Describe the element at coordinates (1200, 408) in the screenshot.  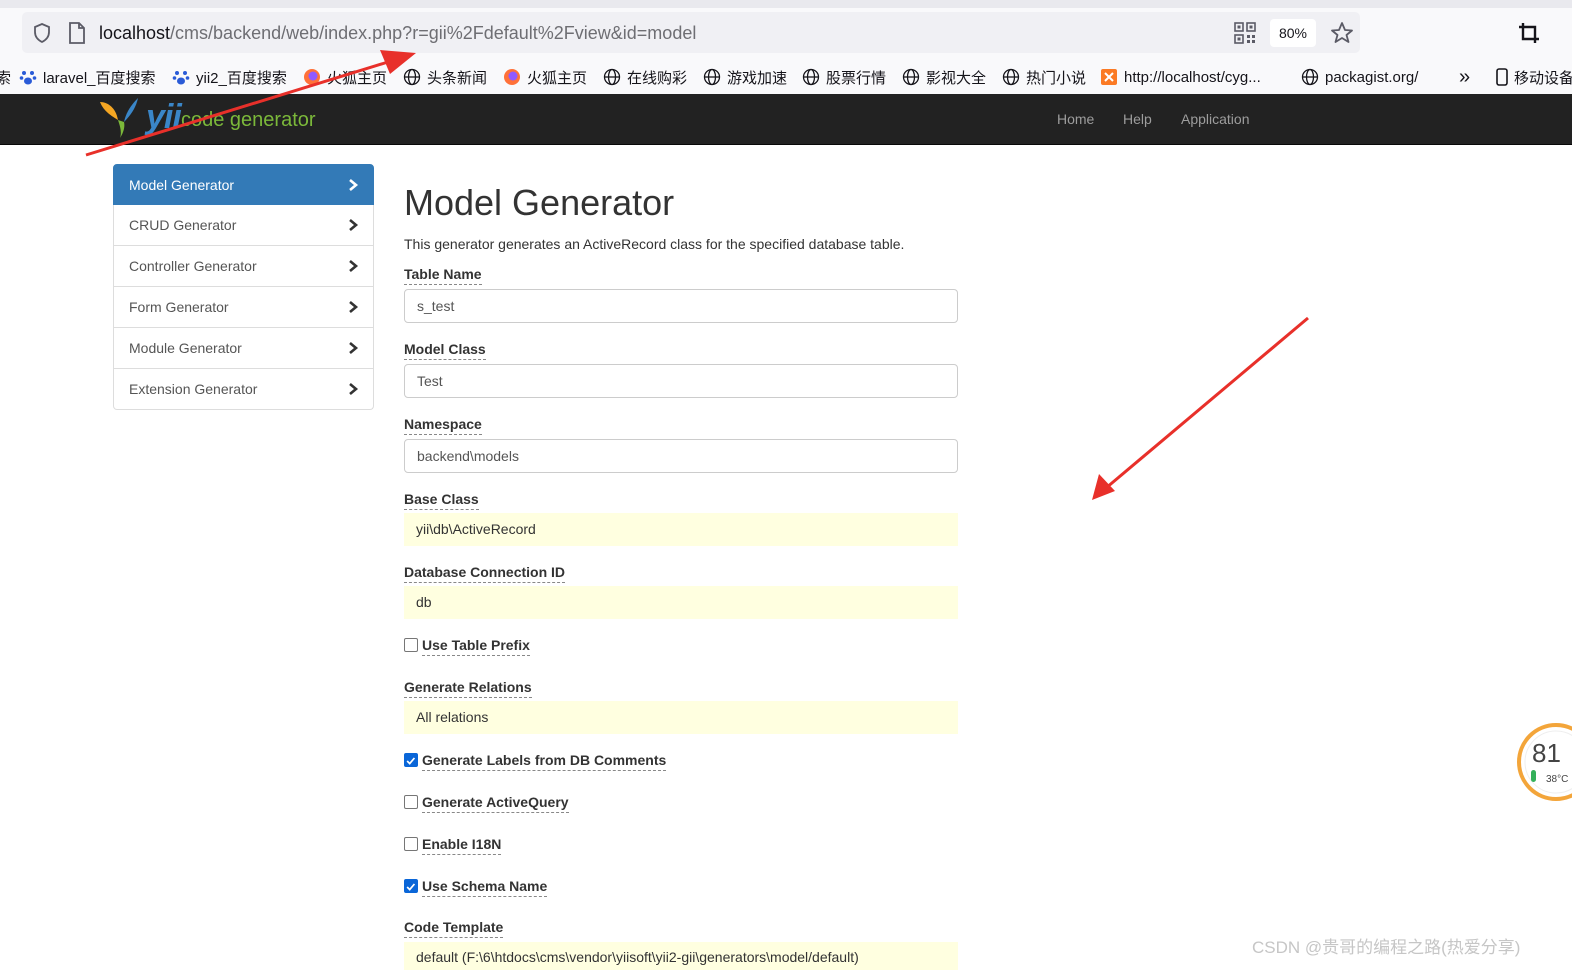
I see `arrow-to-form` at that location.